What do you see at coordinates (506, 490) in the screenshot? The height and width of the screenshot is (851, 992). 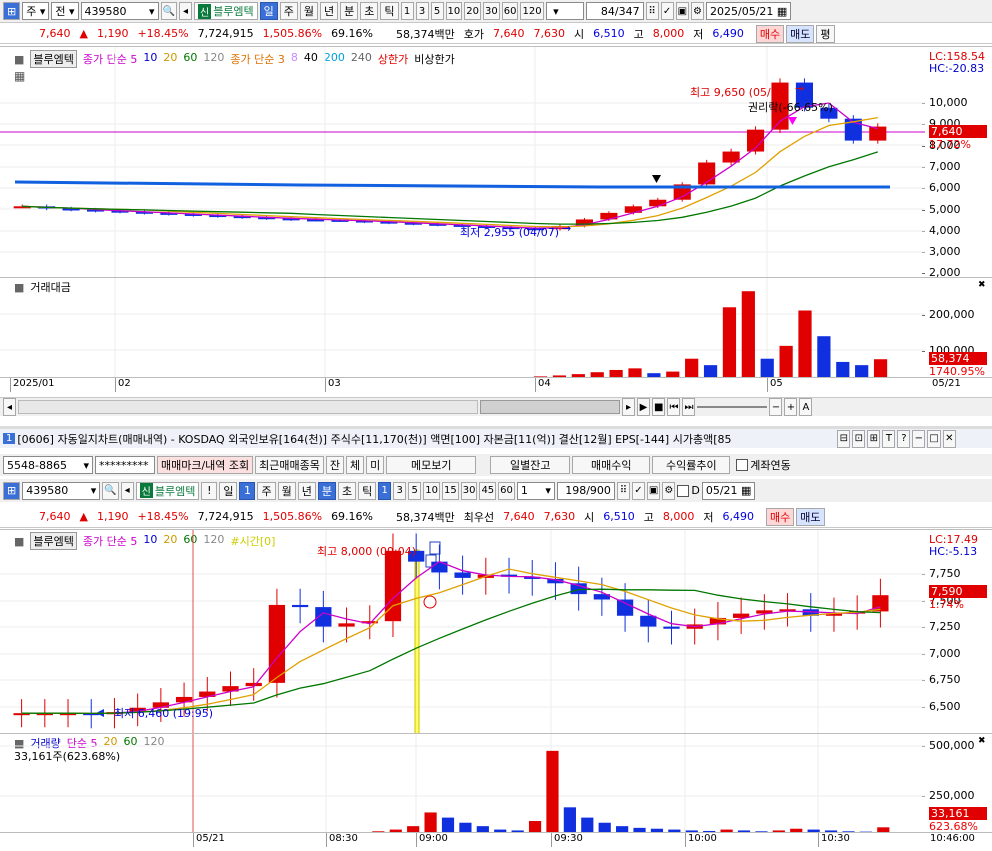 I see `min-60: 60` at bounding box center [506, 490].